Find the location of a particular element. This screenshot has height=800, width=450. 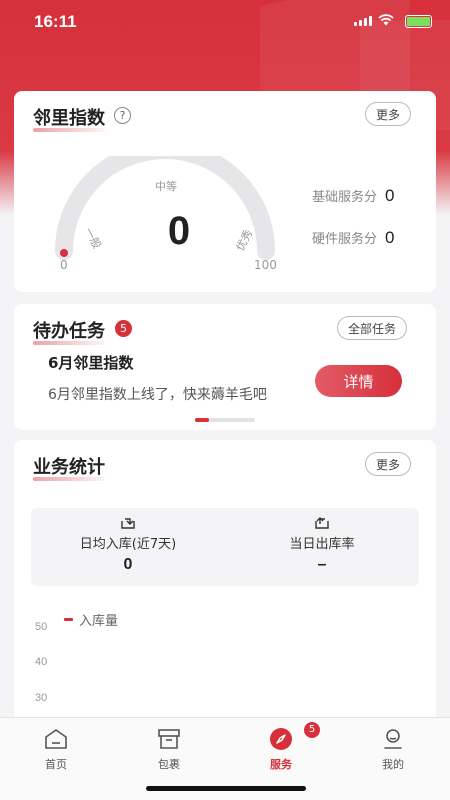

stats-summary: 日均入库(近7天) 0 当日出库率 – is located at coordinates (225, 547).